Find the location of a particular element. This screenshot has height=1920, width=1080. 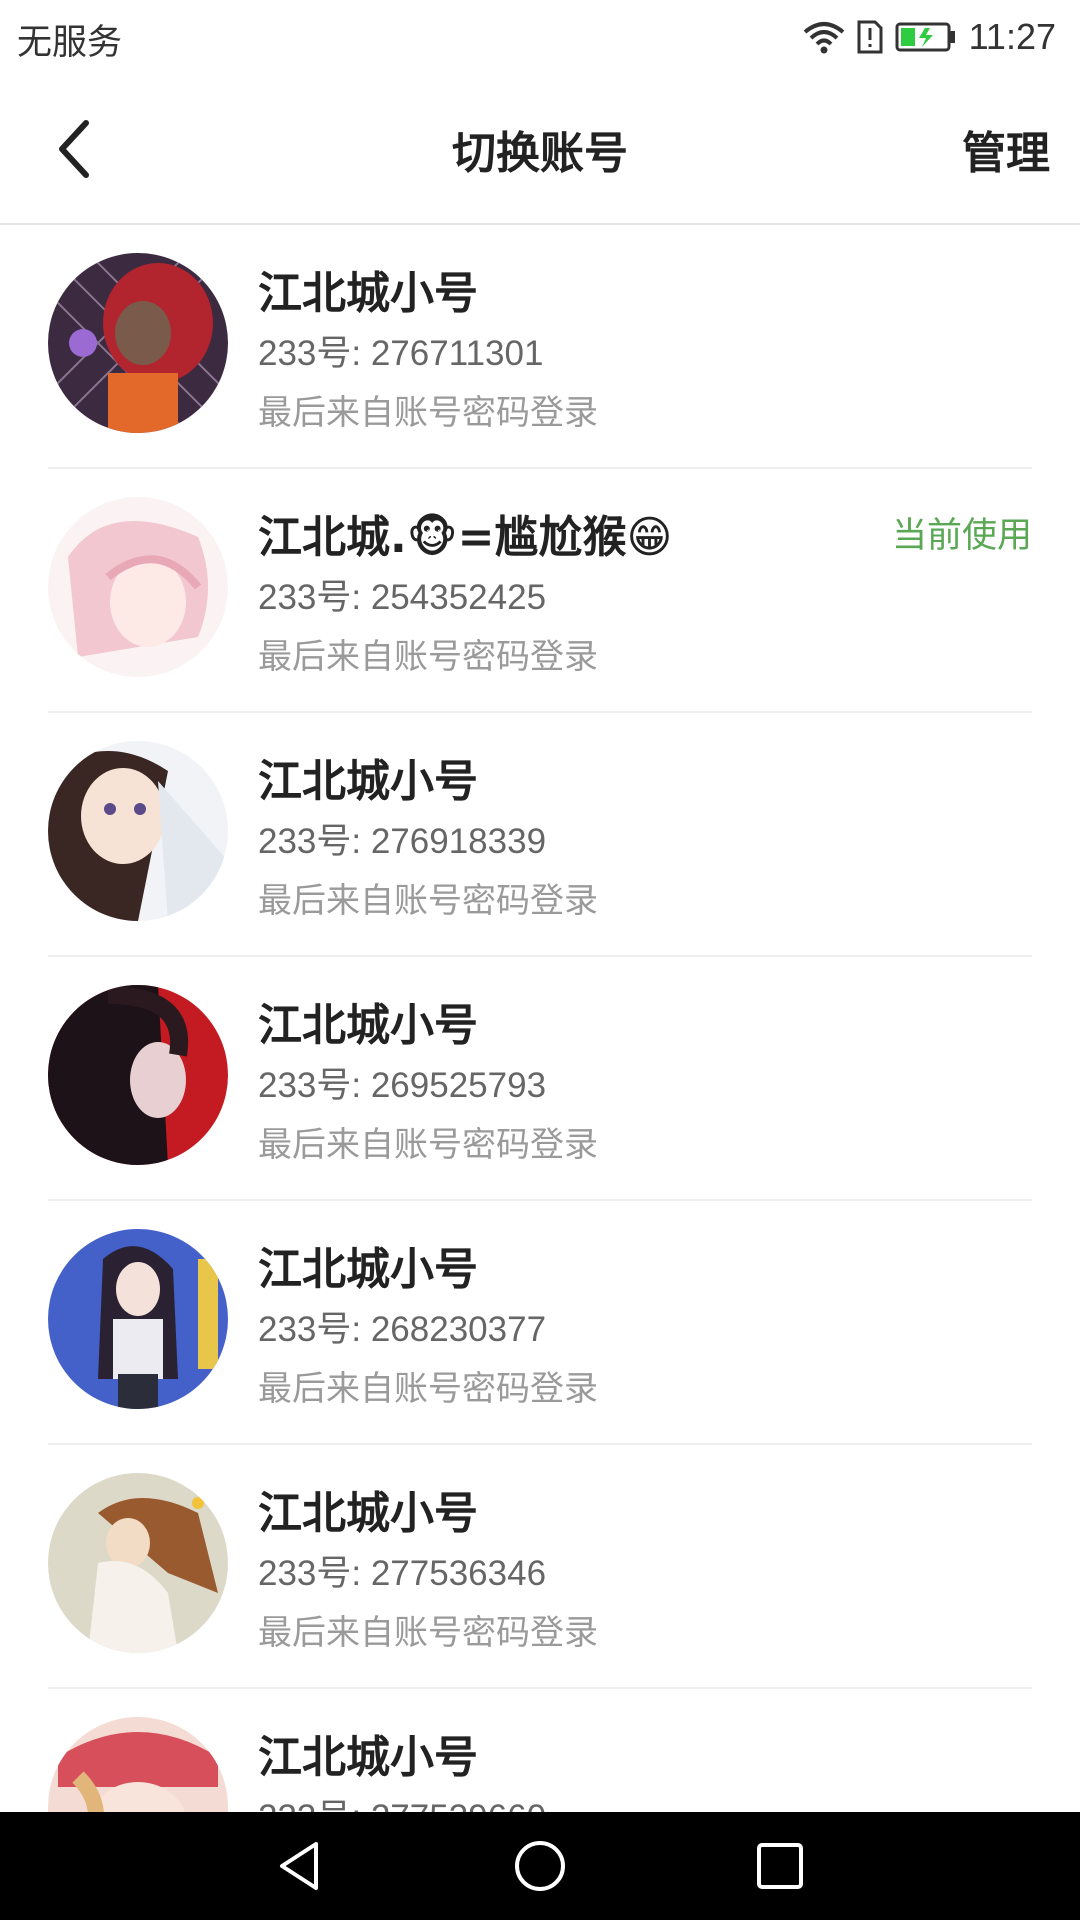

account-id: 233号: 276711301 is located at coordinates (401, 353).